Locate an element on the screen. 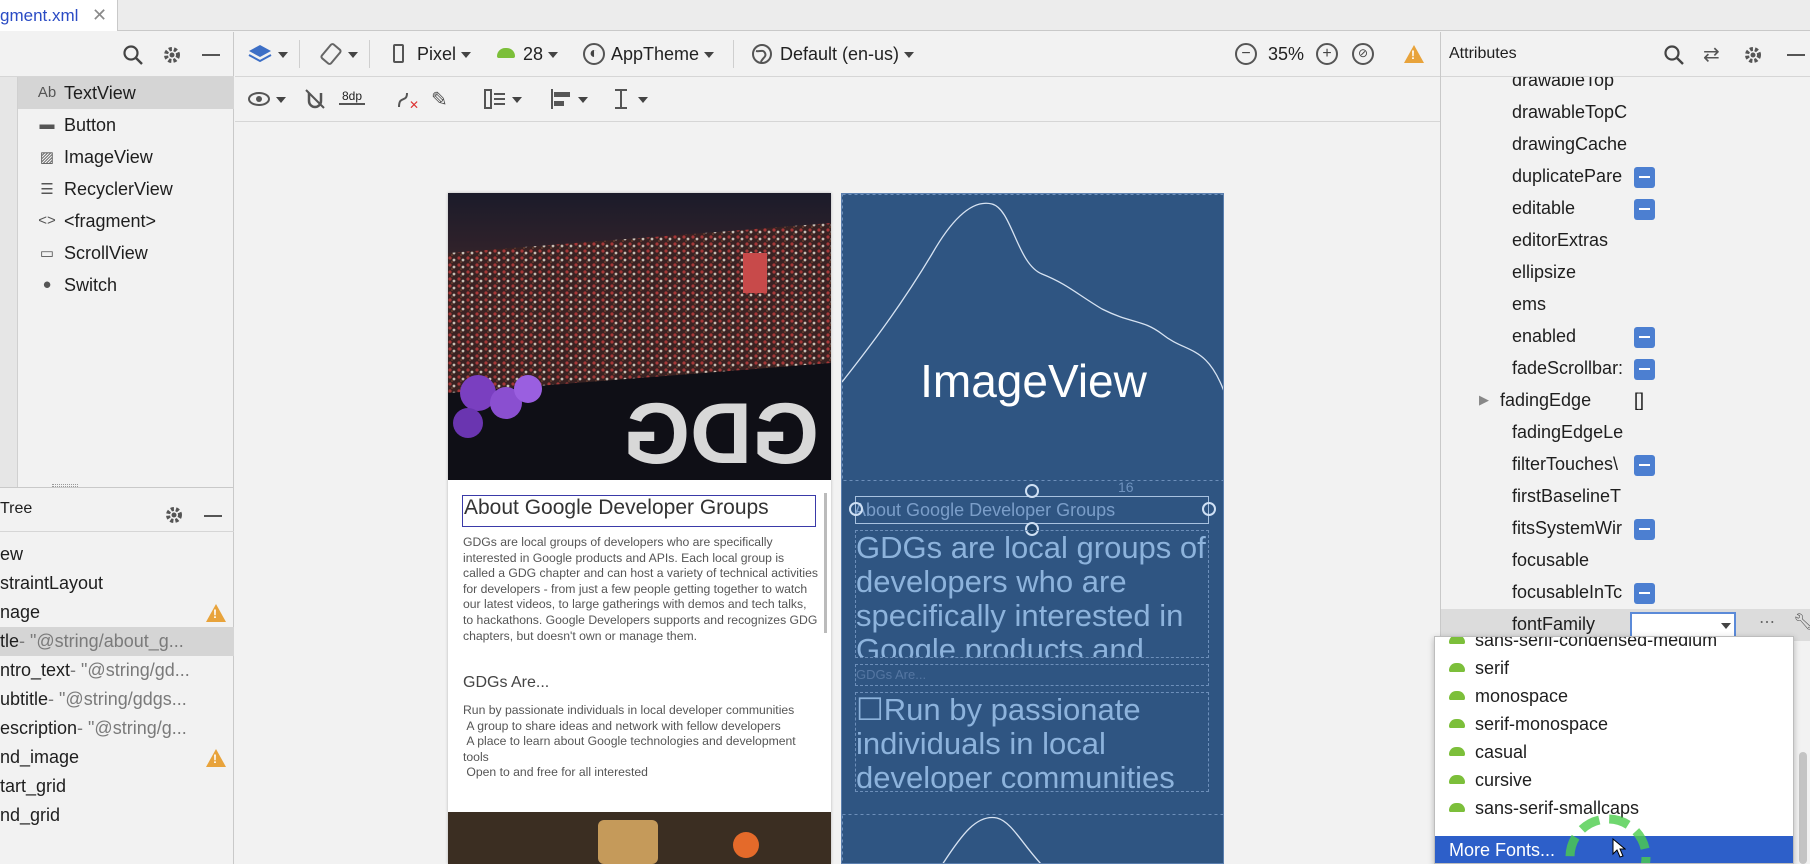 This screenshot has width=1810, height=864. search-icon is located at coordinates (1674, 55).